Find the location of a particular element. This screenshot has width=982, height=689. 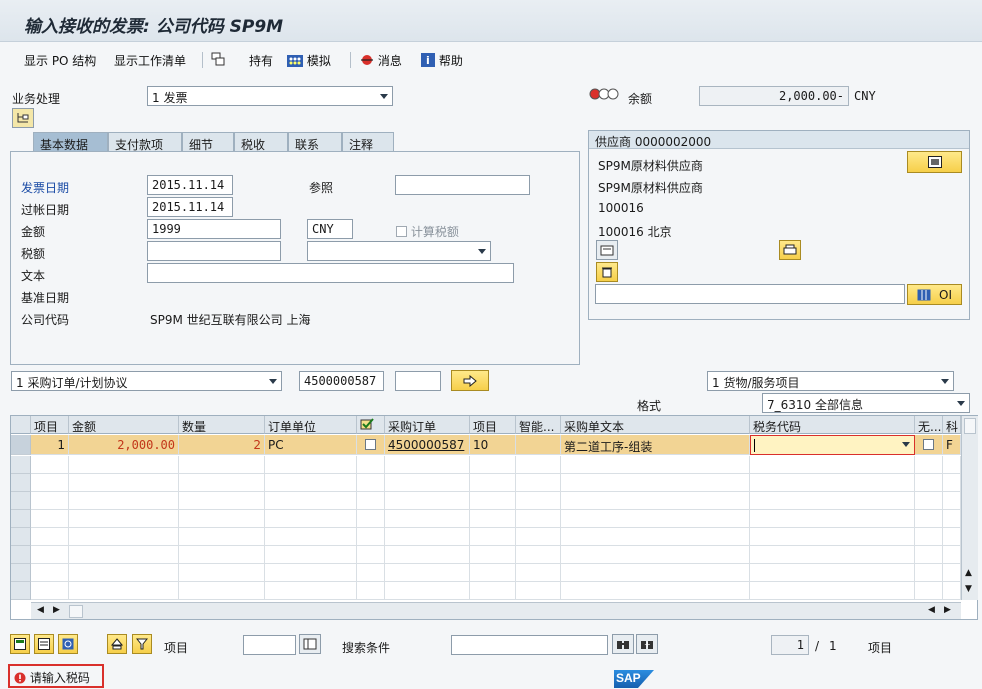

delete-button is located at coordinates (607, 272).